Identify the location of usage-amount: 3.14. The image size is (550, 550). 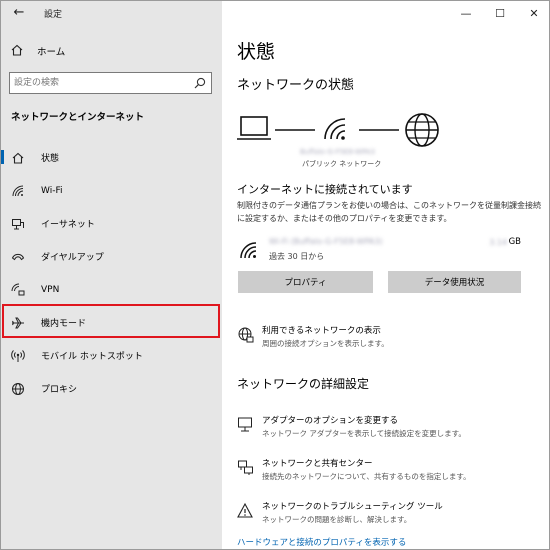
(498, 242).